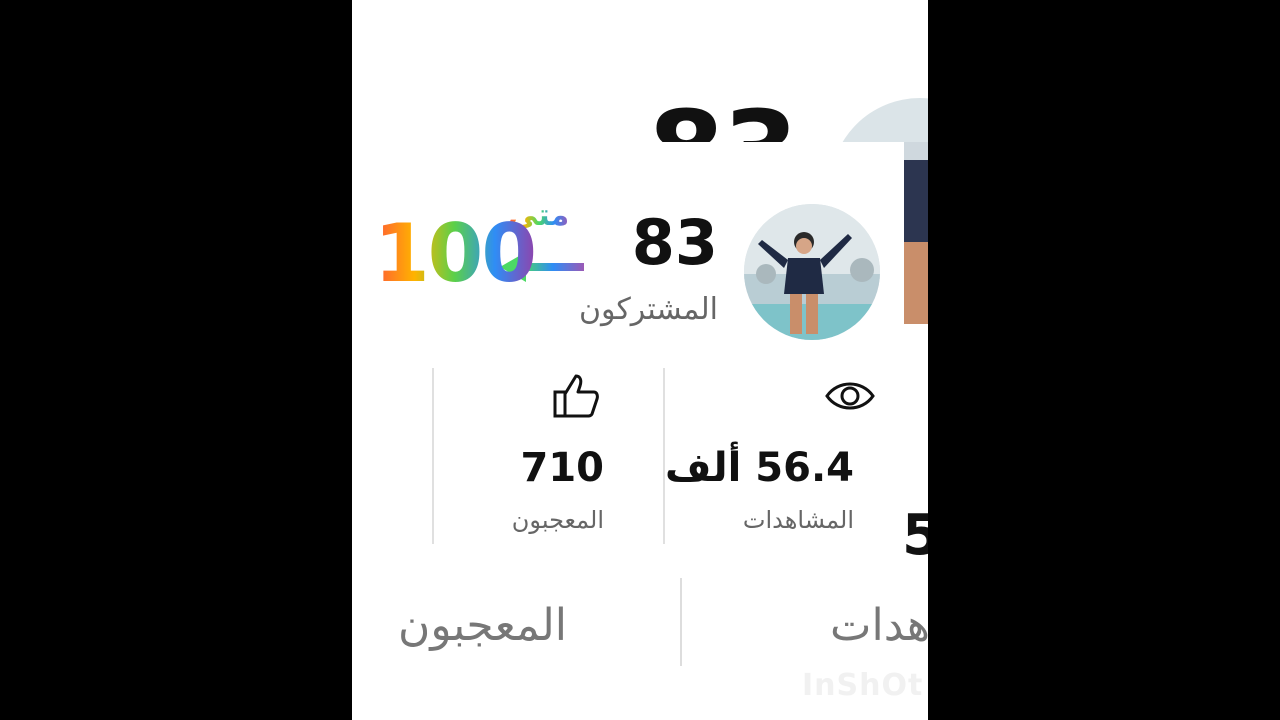  Describe the element at coordinates (916, 233) in the screenshot. I see `background-avatar-photo` at that location.